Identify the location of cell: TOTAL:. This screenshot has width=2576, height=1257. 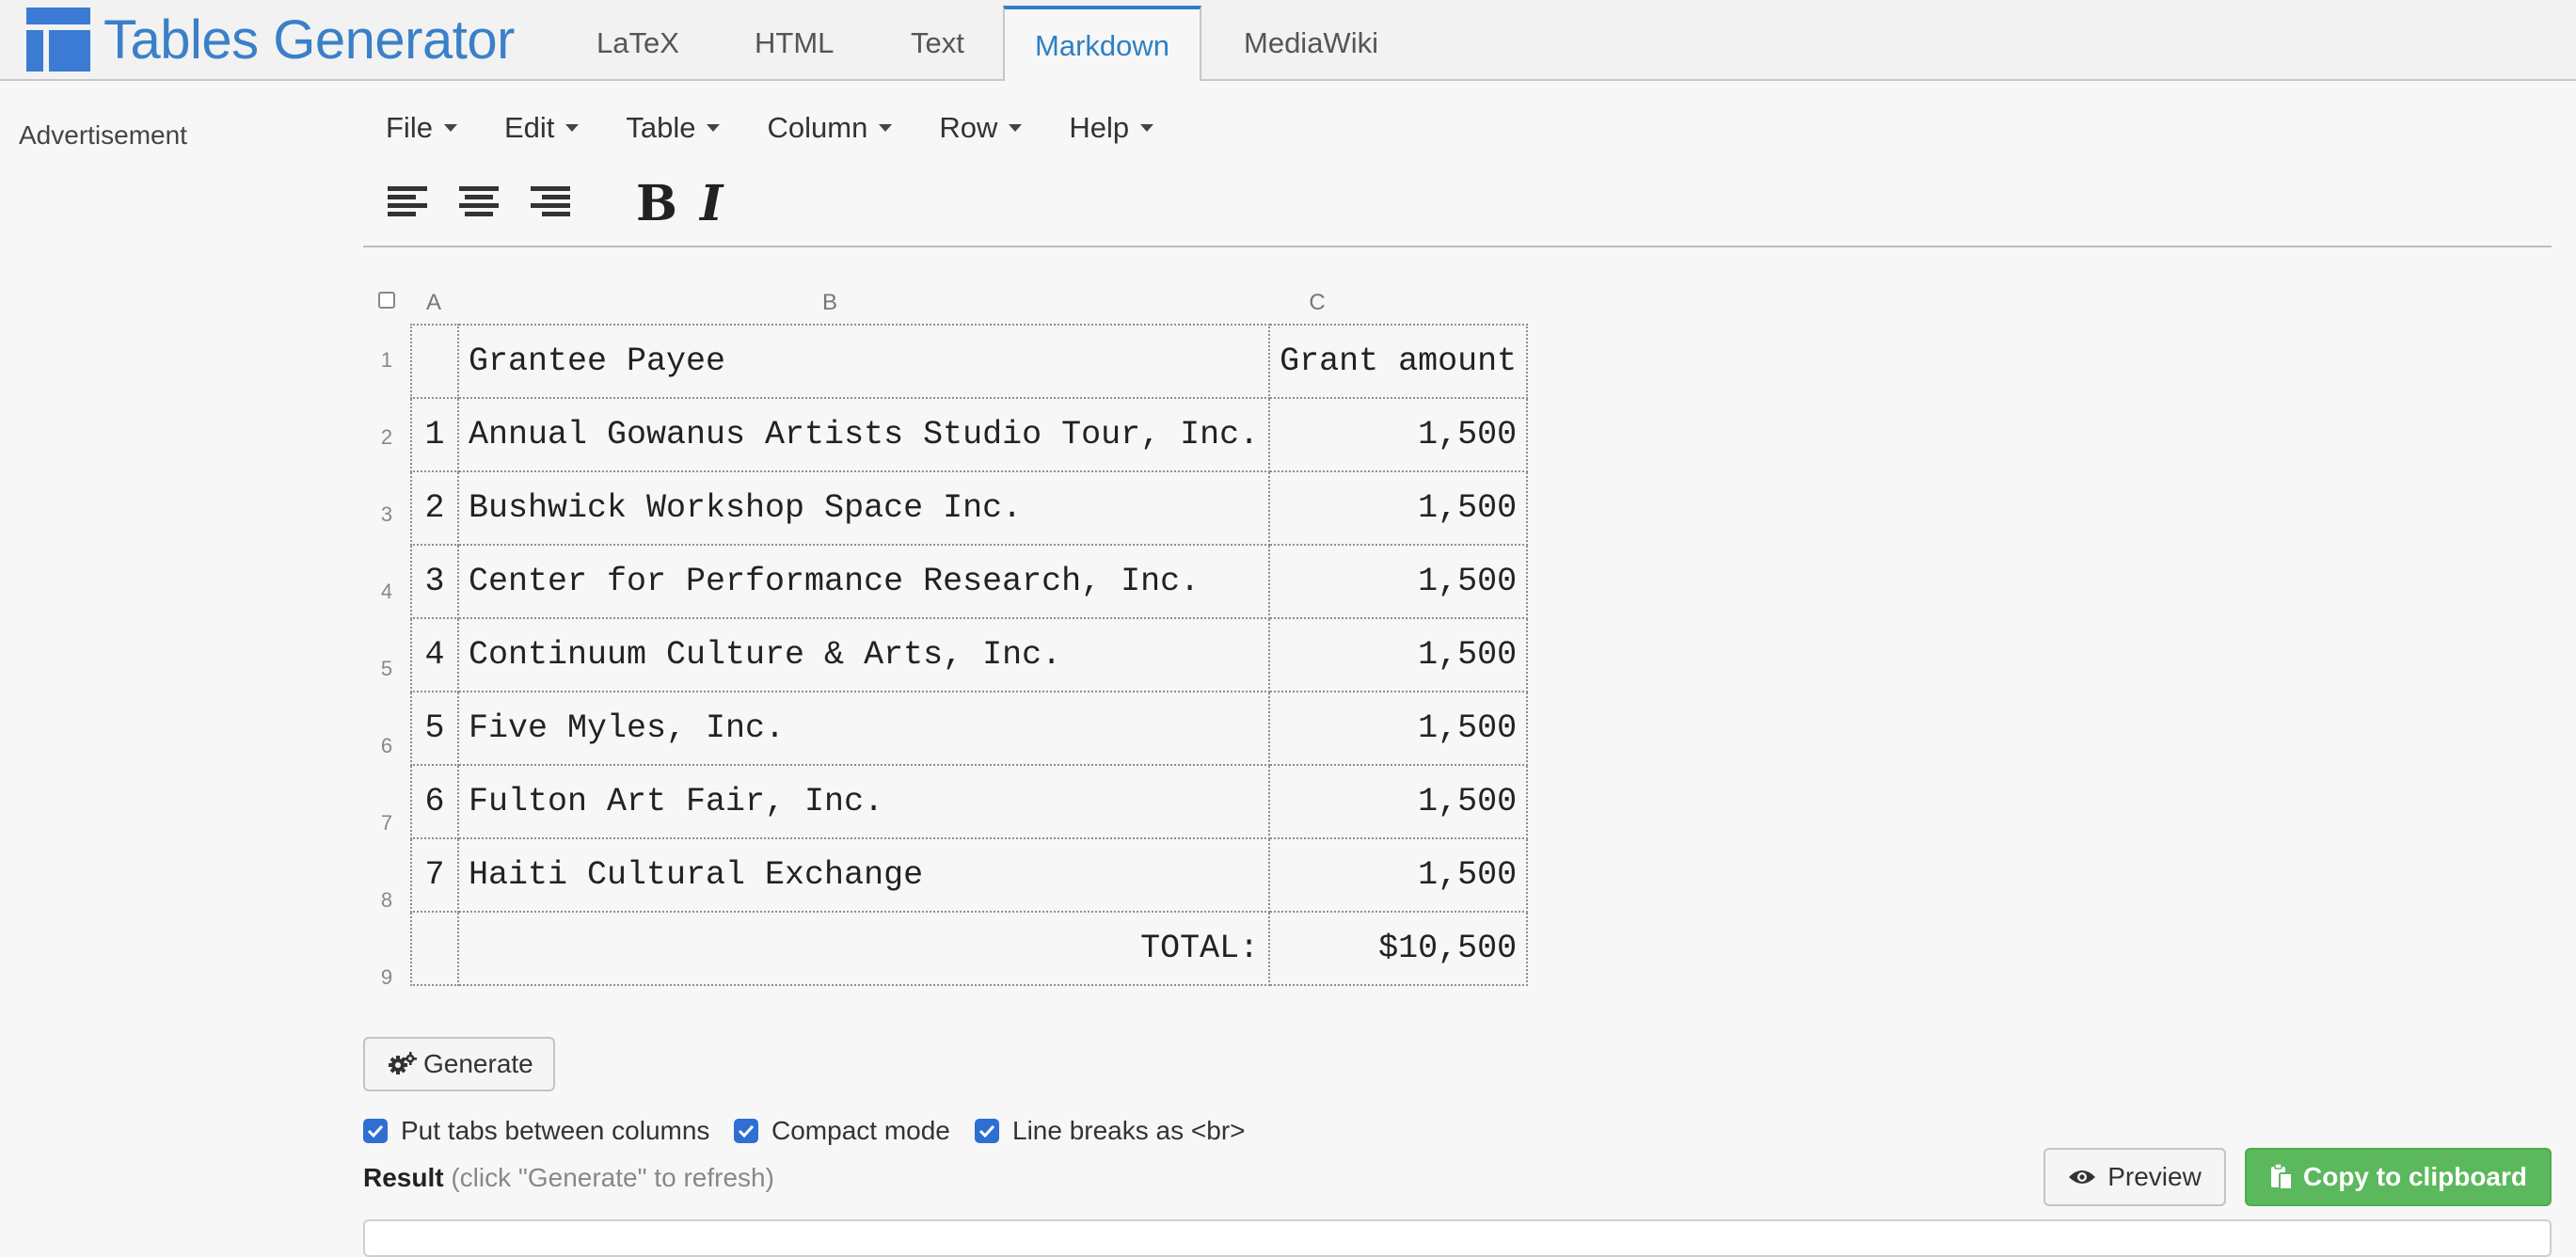
(863, 948).